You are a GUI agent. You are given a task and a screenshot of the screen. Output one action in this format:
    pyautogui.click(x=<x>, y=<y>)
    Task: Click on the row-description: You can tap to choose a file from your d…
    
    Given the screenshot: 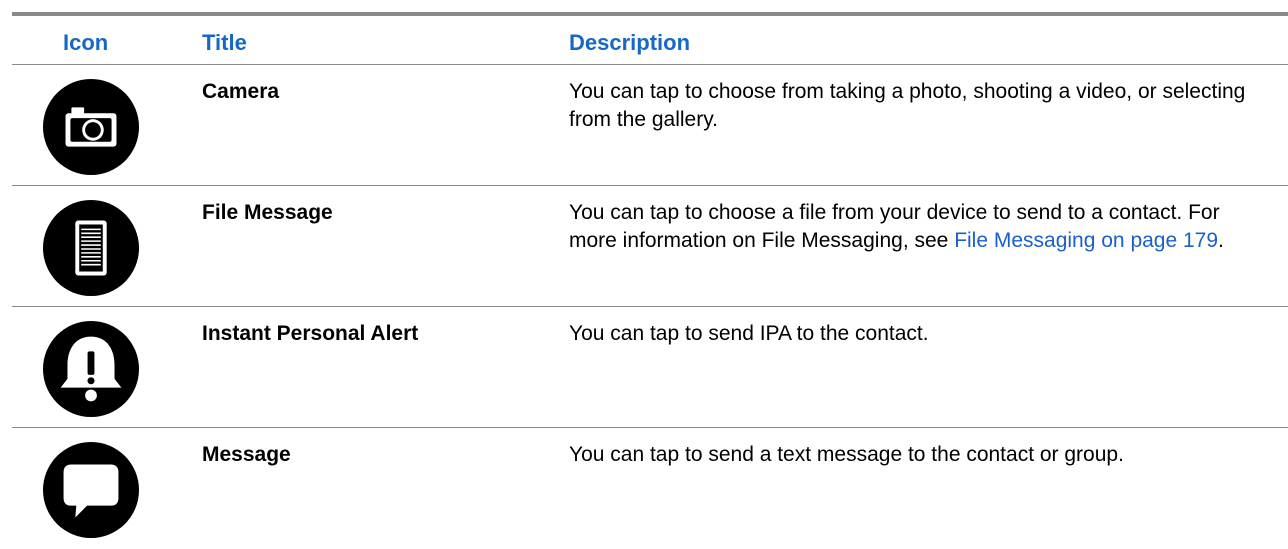 What is the action you would take?
    pyautogui.click(x=919, y=227)
    